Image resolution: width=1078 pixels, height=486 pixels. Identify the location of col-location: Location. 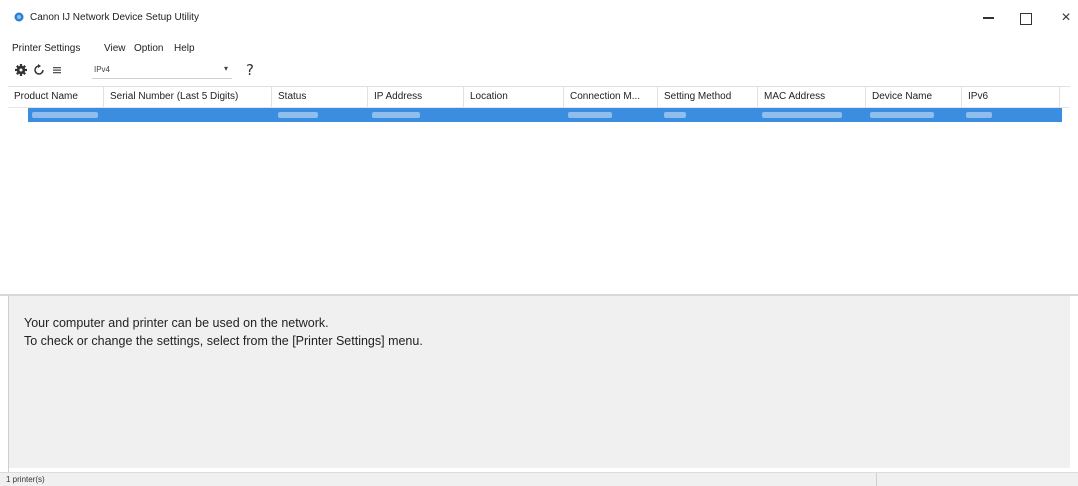
(514, 97).